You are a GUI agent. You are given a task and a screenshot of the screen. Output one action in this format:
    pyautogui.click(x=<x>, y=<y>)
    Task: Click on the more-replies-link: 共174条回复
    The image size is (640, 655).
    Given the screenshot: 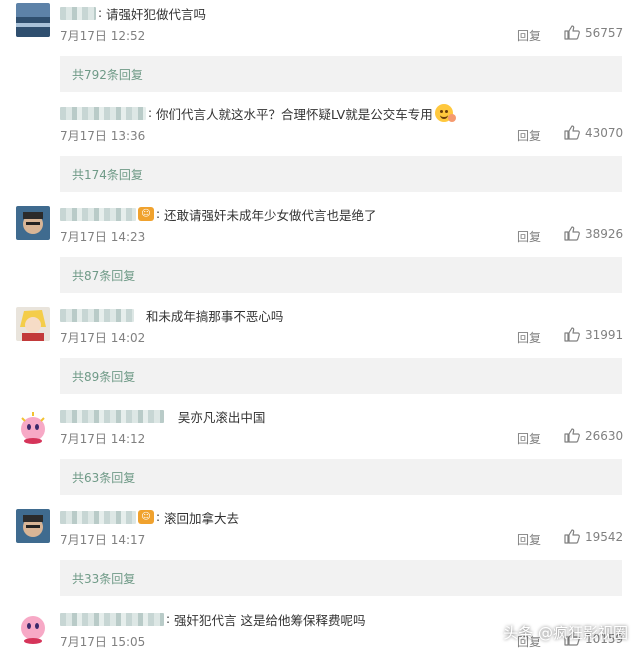 What is the action you would take?
    pyautogui.click(x=107, y=174)
    